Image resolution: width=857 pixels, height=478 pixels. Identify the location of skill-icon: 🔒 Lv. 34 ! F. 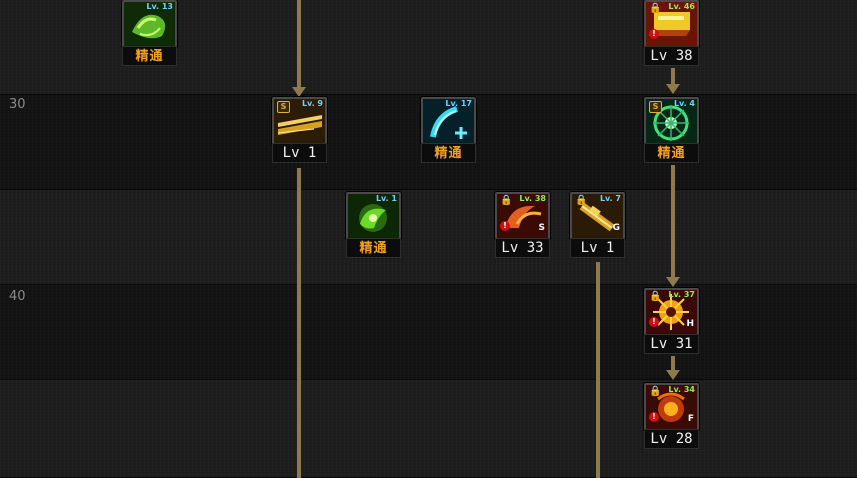
(671, 407).